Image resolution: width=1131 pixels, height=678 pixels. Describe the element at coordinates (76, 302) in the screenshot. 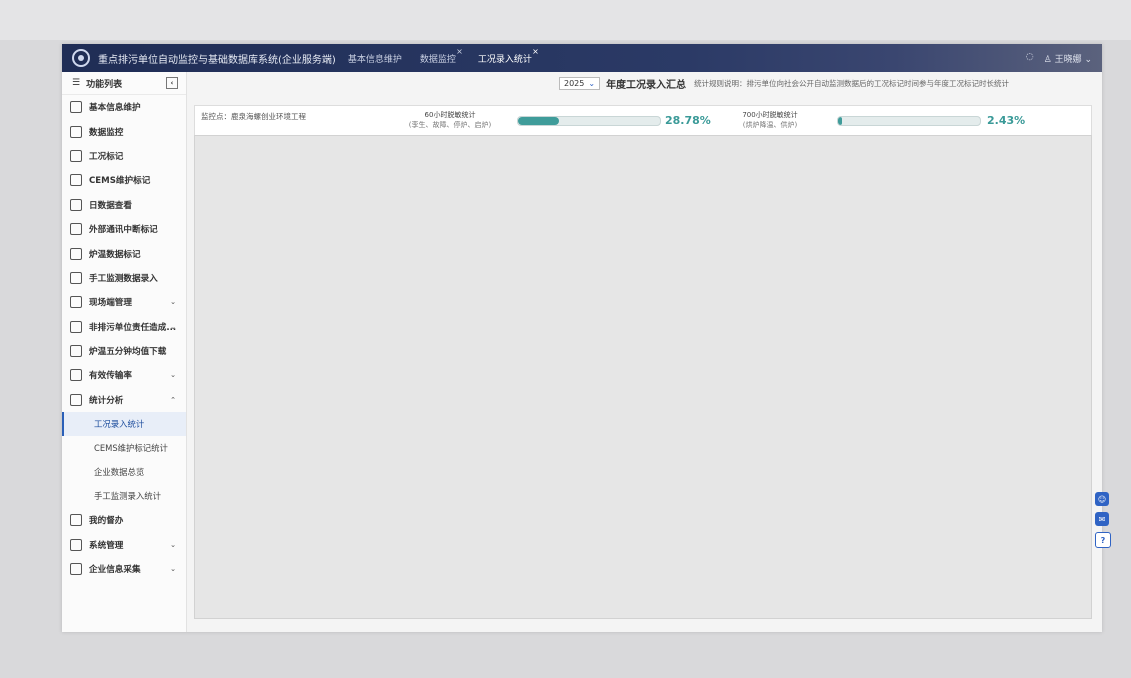

I see `site-icon` at that location.